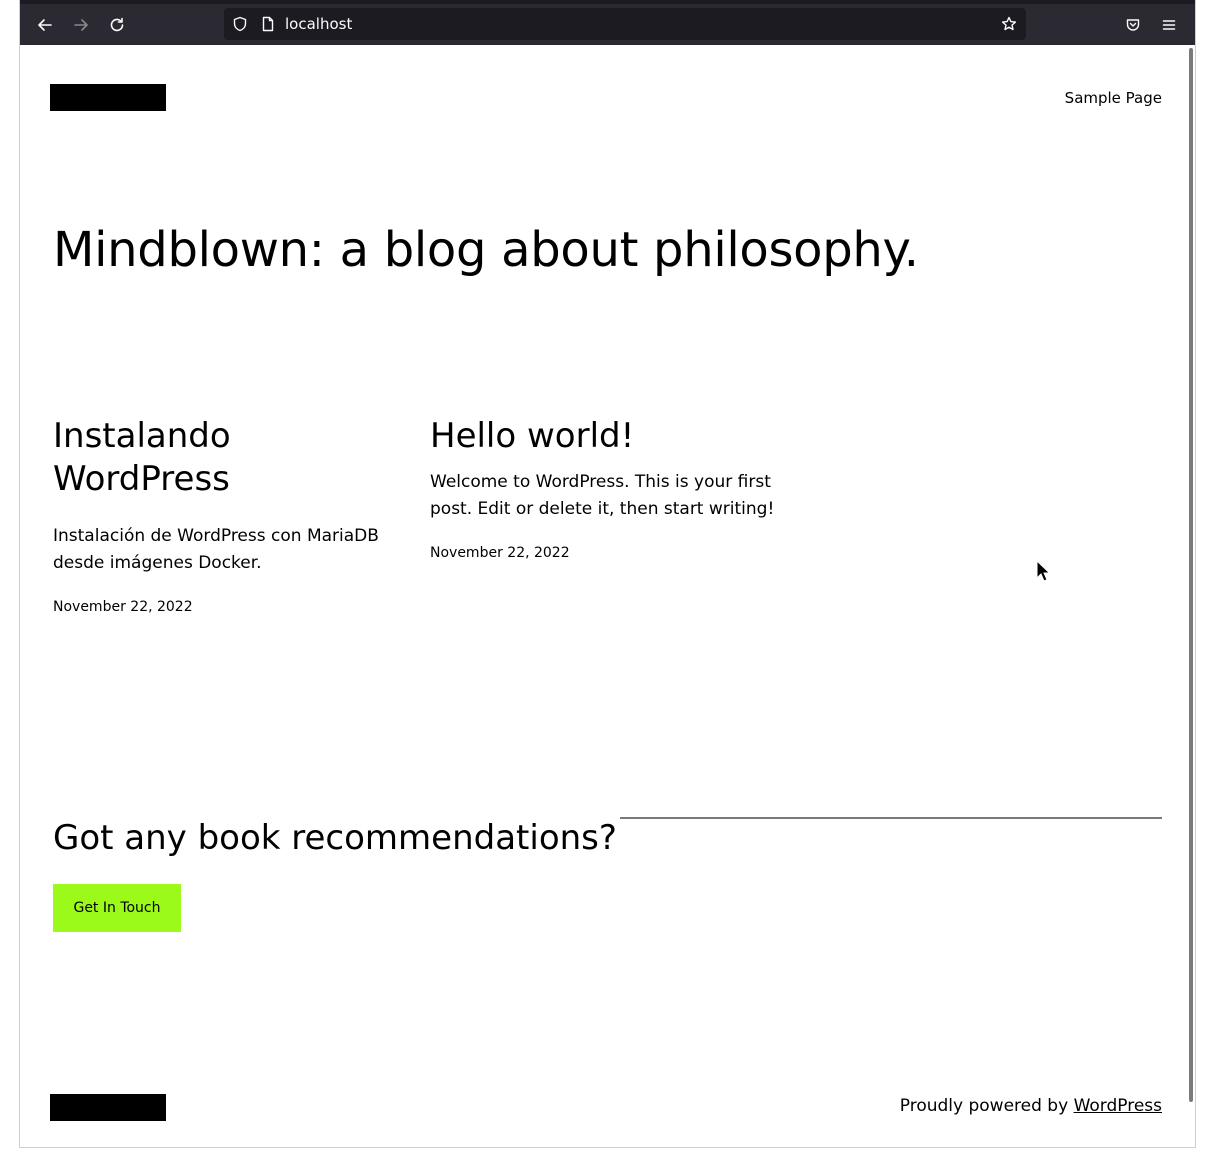 This screenshot has height=1166, width=1213. What do you see at coordinates (318, 24) in the screenshot?
I see `url-text: localhost` at bounding box center [318, 24].